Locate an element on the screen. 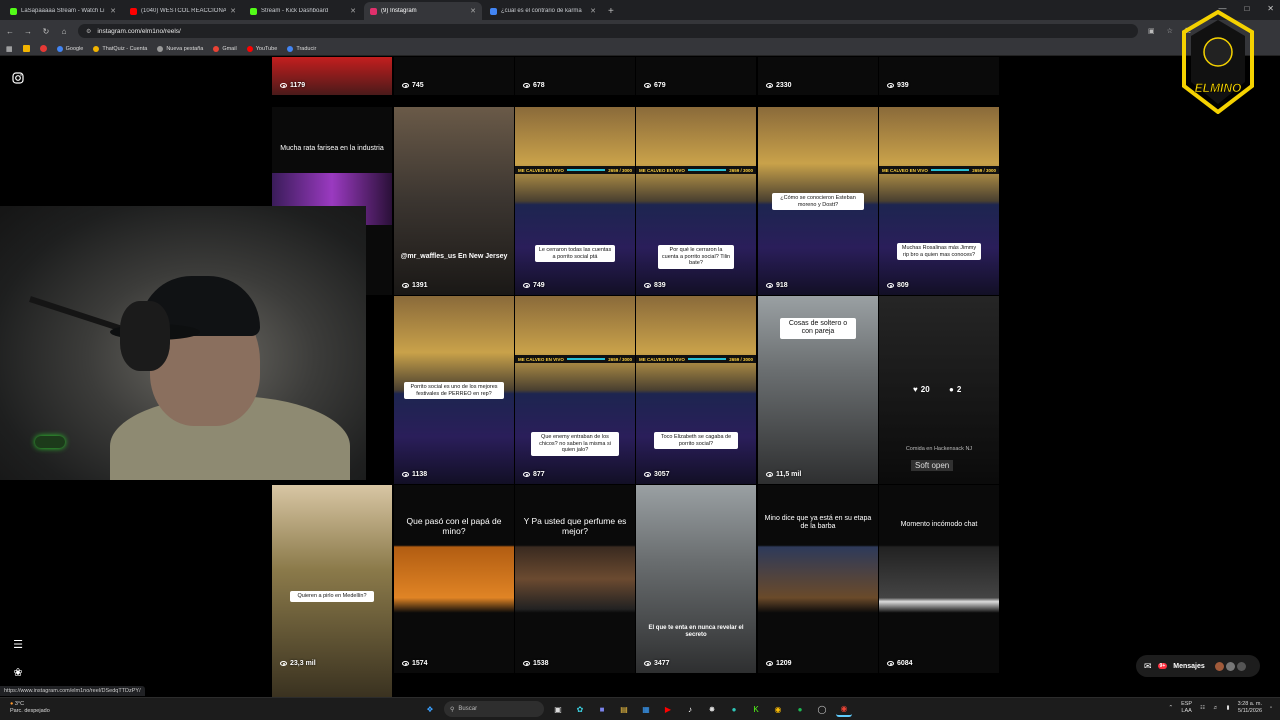 The height and width of the screenshot is (720, 1280). copilot-icon: ✿ is located at coordinates (580, 709).